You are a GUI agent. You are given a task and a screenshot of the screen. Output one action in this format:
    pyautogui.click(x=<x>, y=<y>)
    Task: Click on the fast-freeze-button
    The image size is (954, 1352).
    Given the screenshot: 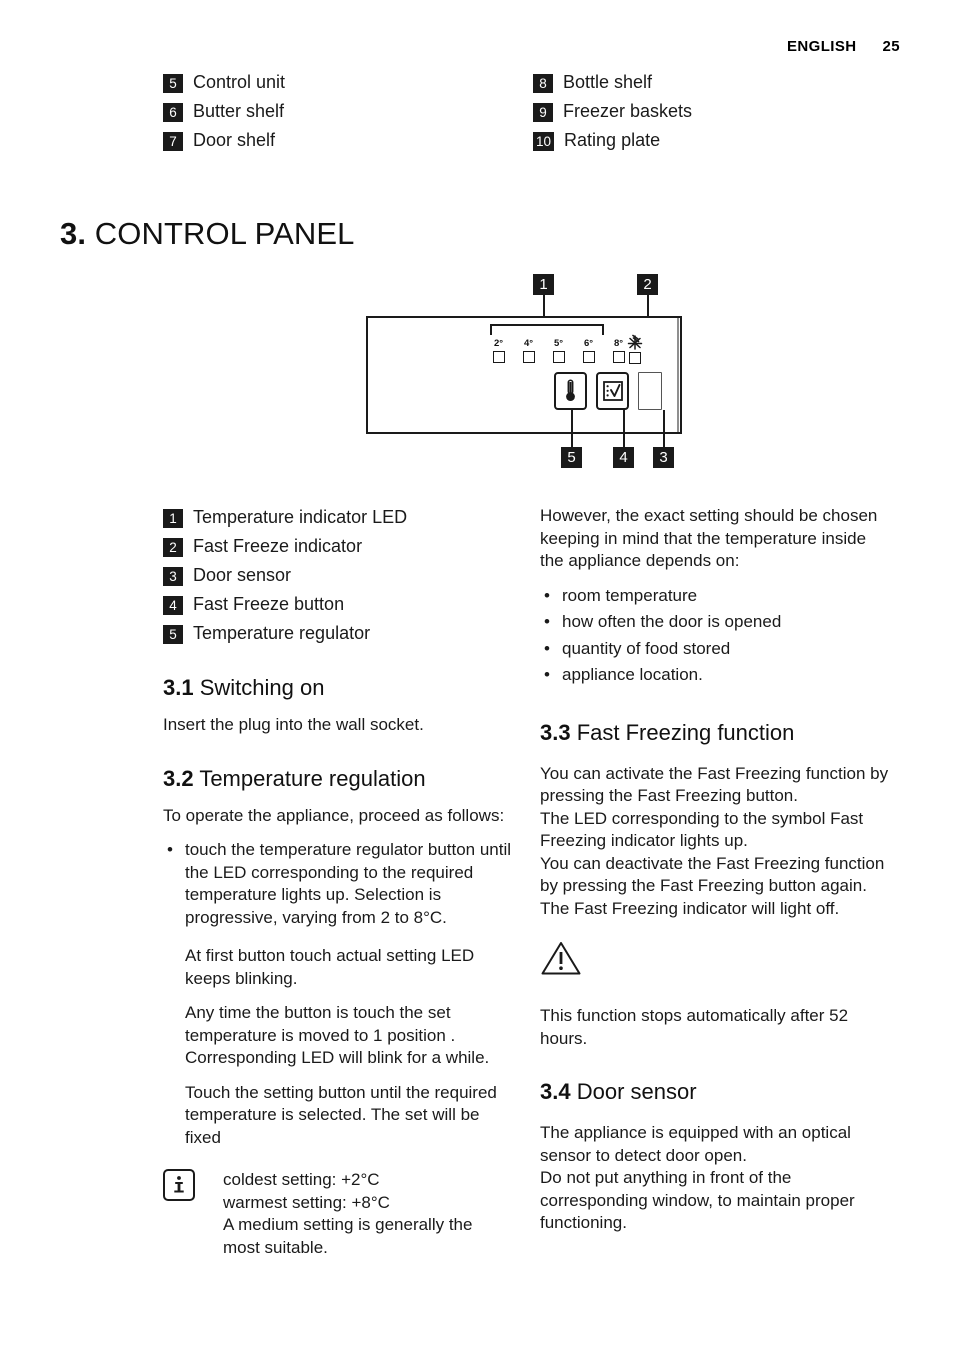 What is the action you would take?
    pyautogui.click(x=612, y=391)
    